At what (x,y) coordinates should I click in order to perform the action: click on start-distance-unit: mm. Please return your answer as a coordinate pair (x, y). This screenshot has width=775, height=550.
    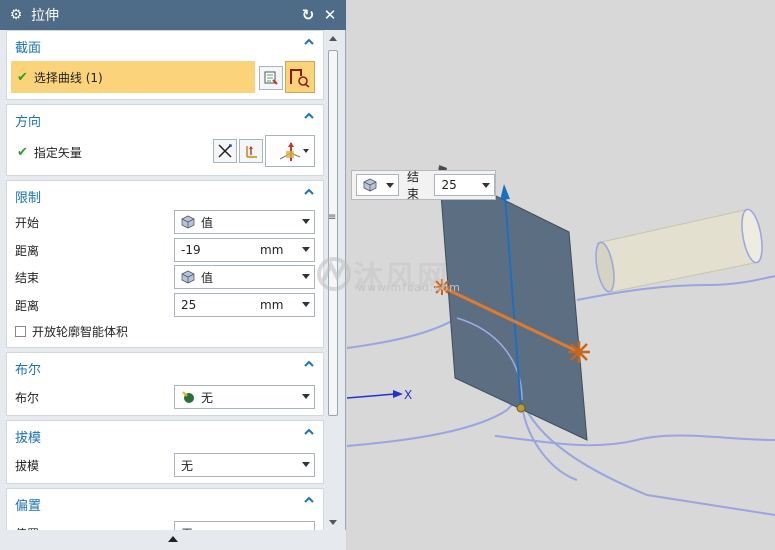
    Looking at the image, I should click on (272, 250).